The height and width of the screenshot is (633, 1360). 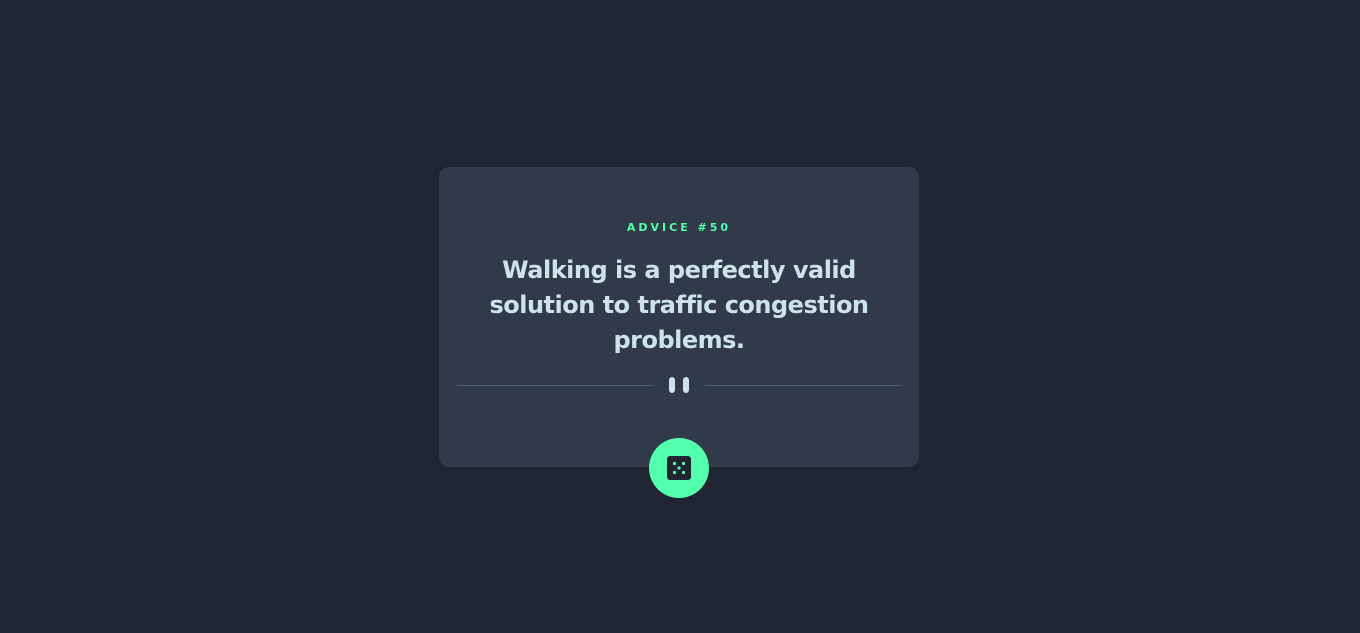 I want to click on divider-line-right, so click(x=803, y=385).